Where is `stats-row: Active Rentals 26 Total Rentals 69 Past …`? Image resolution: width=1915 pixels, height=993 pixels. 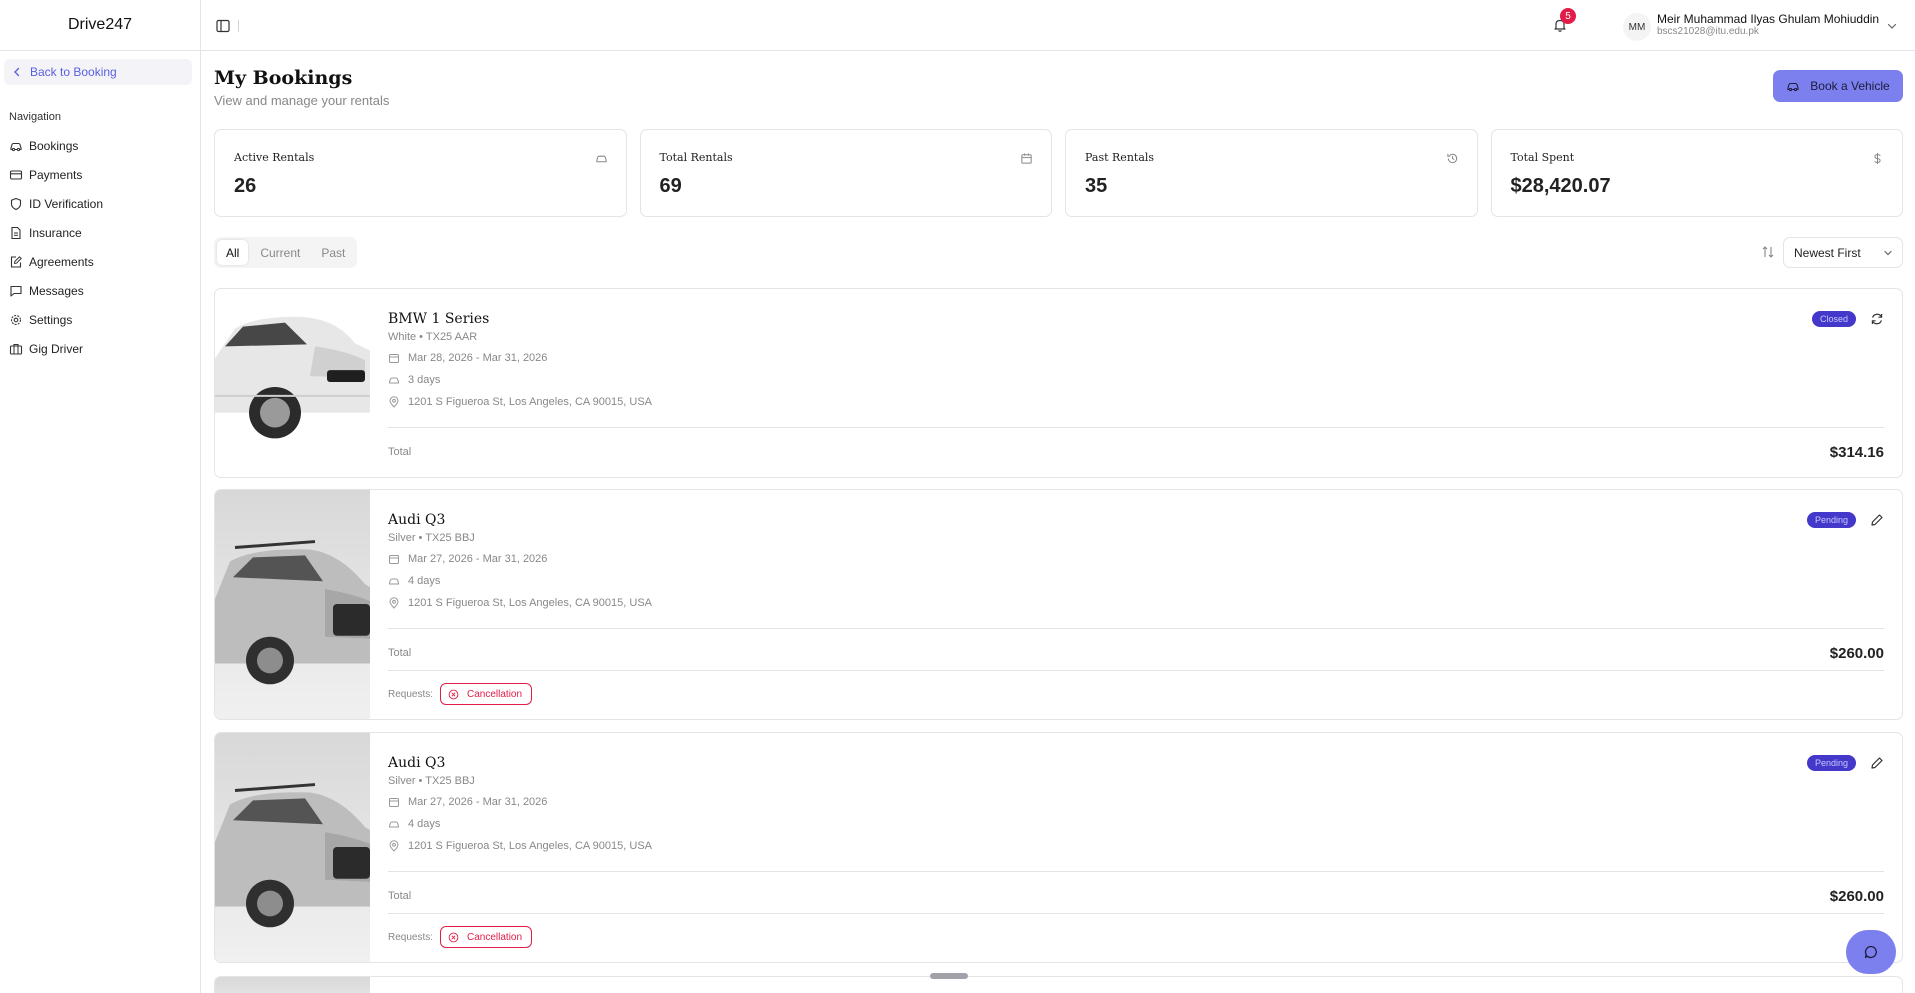 stats-row: Active Rentals 26 Total Rentals 69 Past … is located at coordinates (1058, 173).